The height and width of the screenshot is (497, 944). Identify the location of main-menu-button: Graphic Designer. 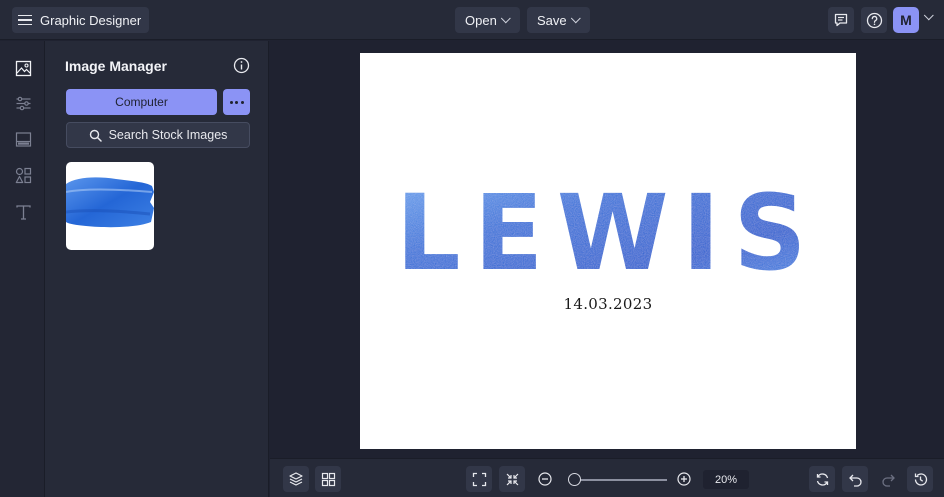
(81, 20).